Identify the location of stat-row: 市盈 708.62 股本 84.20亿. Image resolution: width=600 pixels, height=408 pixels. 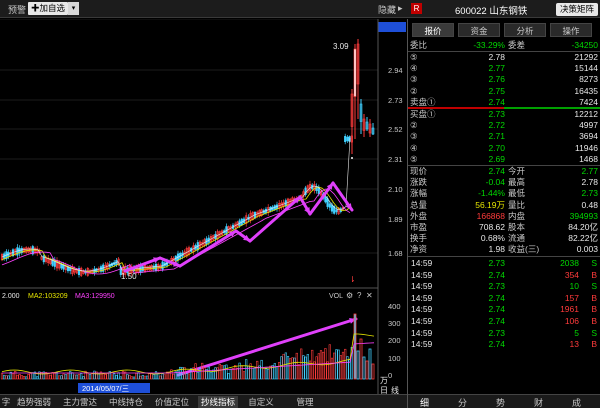
(504, 227).